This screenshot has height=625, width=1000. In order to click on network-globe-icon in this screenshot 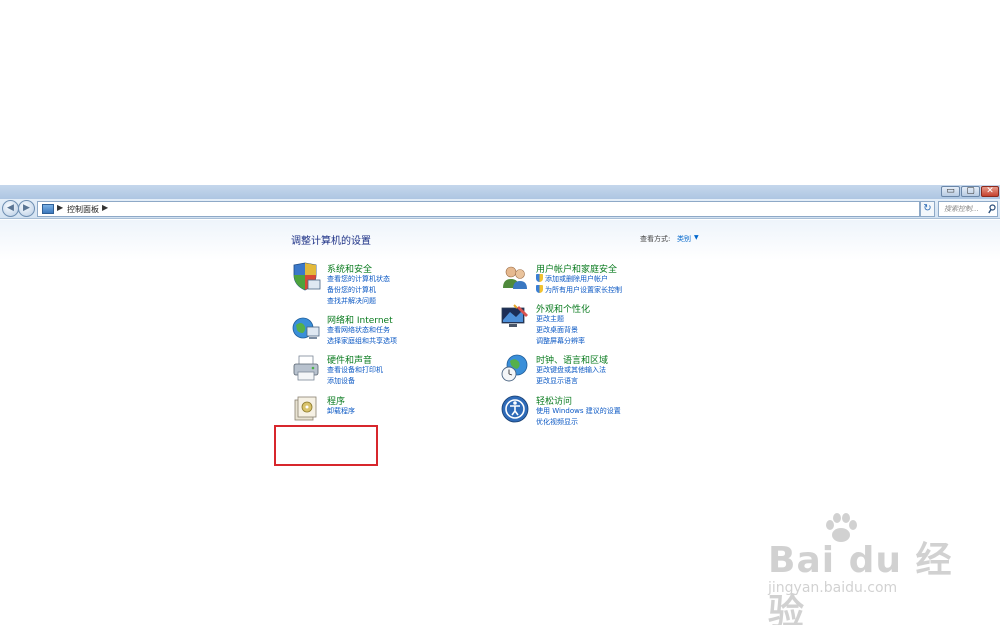, I will do `click(306, 328)`.